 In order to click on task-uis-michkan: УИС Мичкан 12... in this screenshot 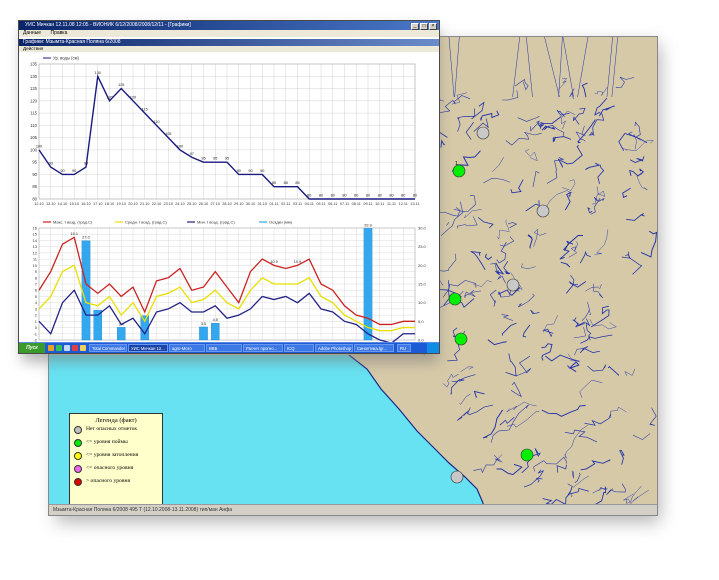, I will do `click(148, 348)`.